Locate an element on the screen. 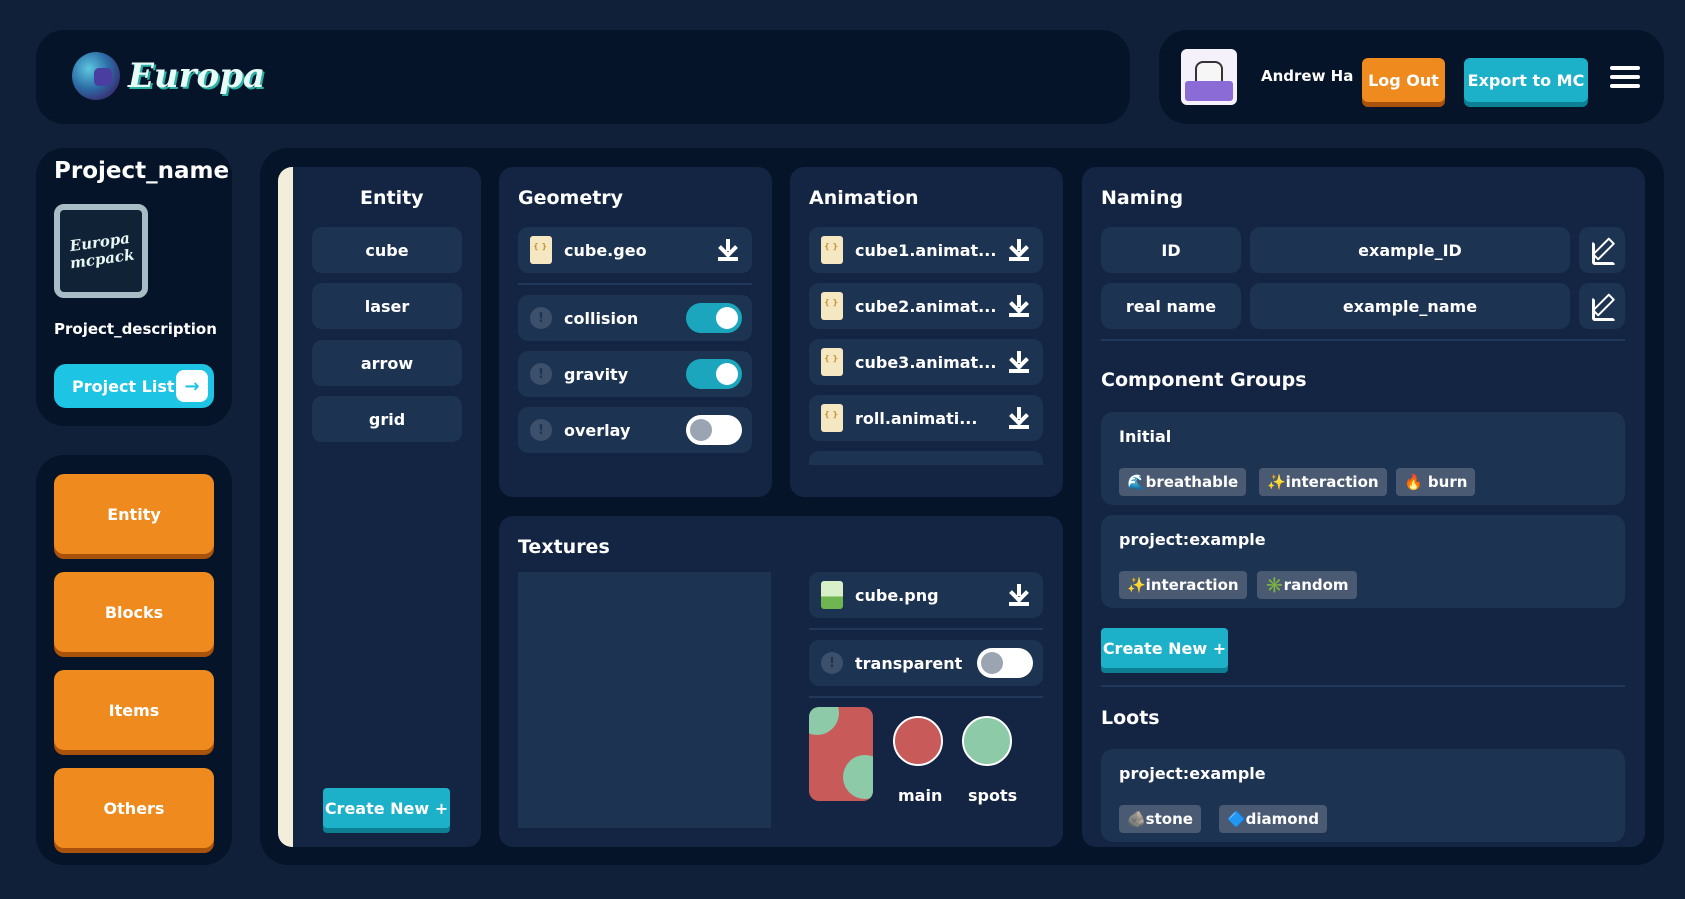  textures-title: Textures is located at coordinates (564, 547).